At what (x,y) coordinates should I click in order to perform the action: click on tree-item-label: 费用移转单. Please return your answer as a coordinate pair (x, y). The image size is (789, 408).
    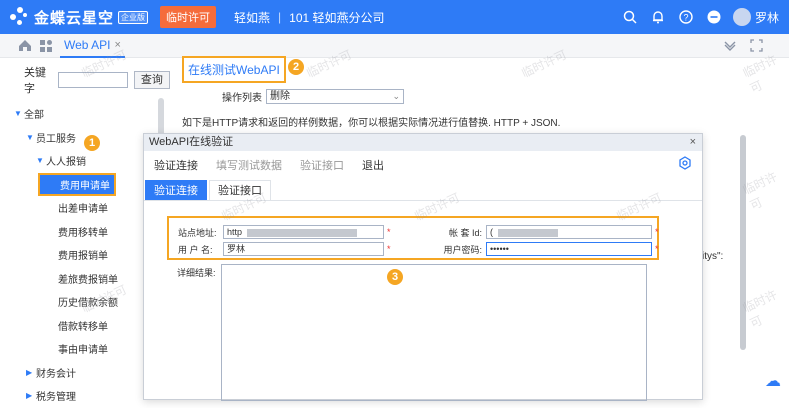
    Looking at the image, I should click on (83, 233).